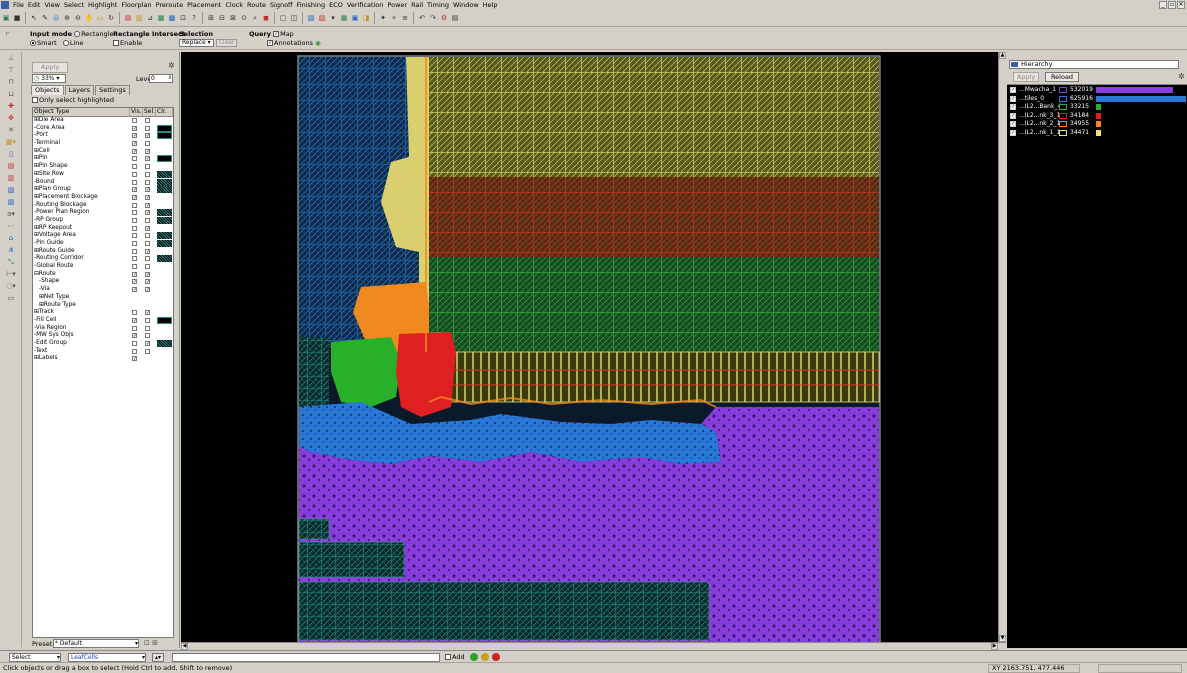  Describe the element at coordinates (34, 5) in the screenshot. I see `menu-edit: Edit` at that location.